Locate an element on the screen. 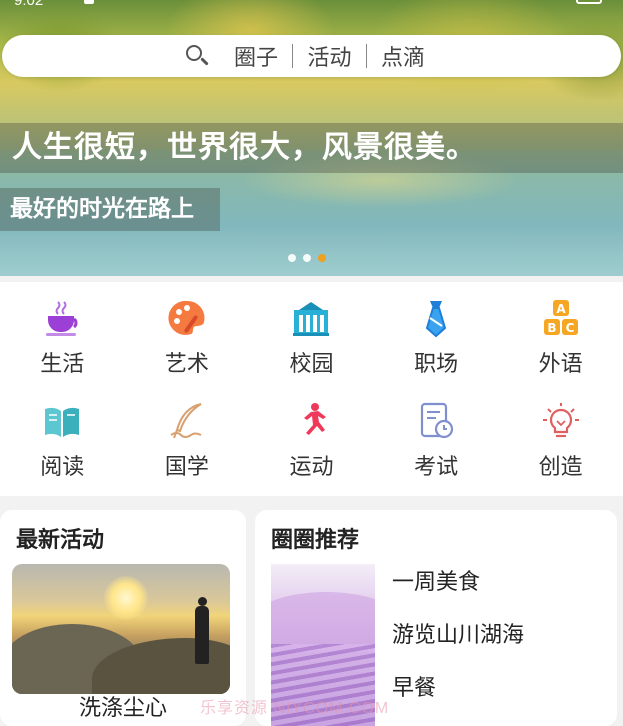 This screenshot has height=726, width=623. banner-slogan-sub: 最好的时光在路上 is located at coordinates (110, 209).